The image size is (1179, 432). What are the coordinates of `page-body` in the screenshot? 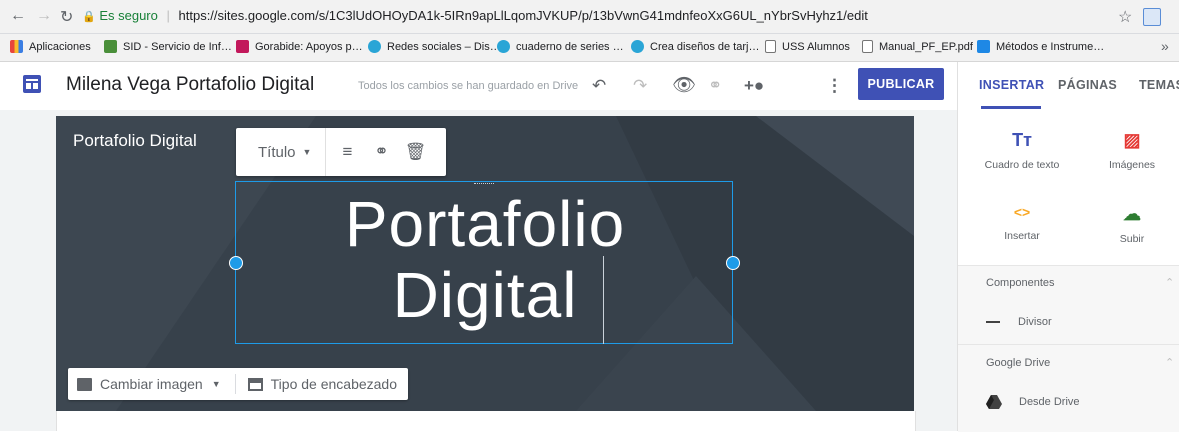 It's located at (486, 421).